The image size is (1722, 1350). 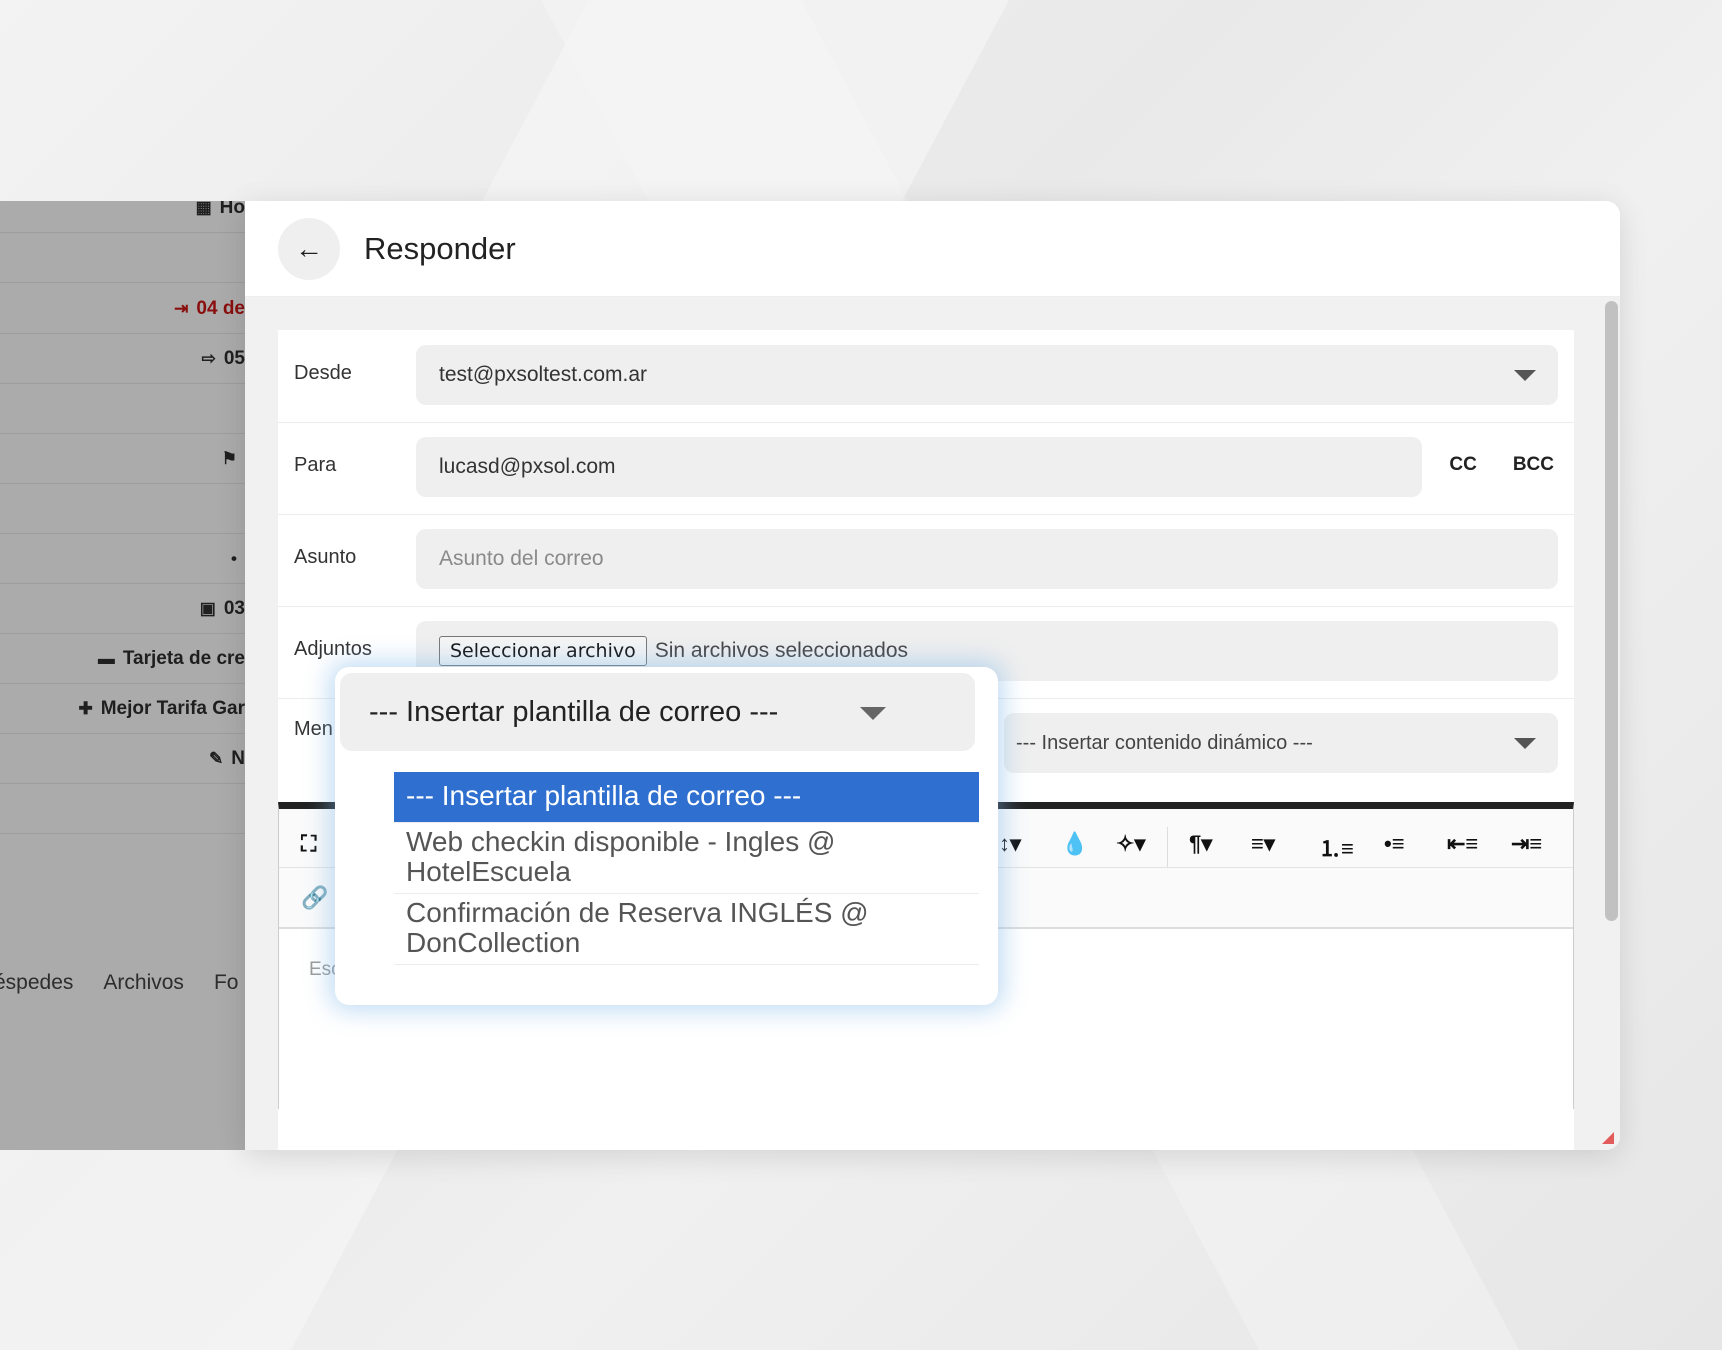 I want to click on date-row: ▣ 03, so click(x=122, y=609).